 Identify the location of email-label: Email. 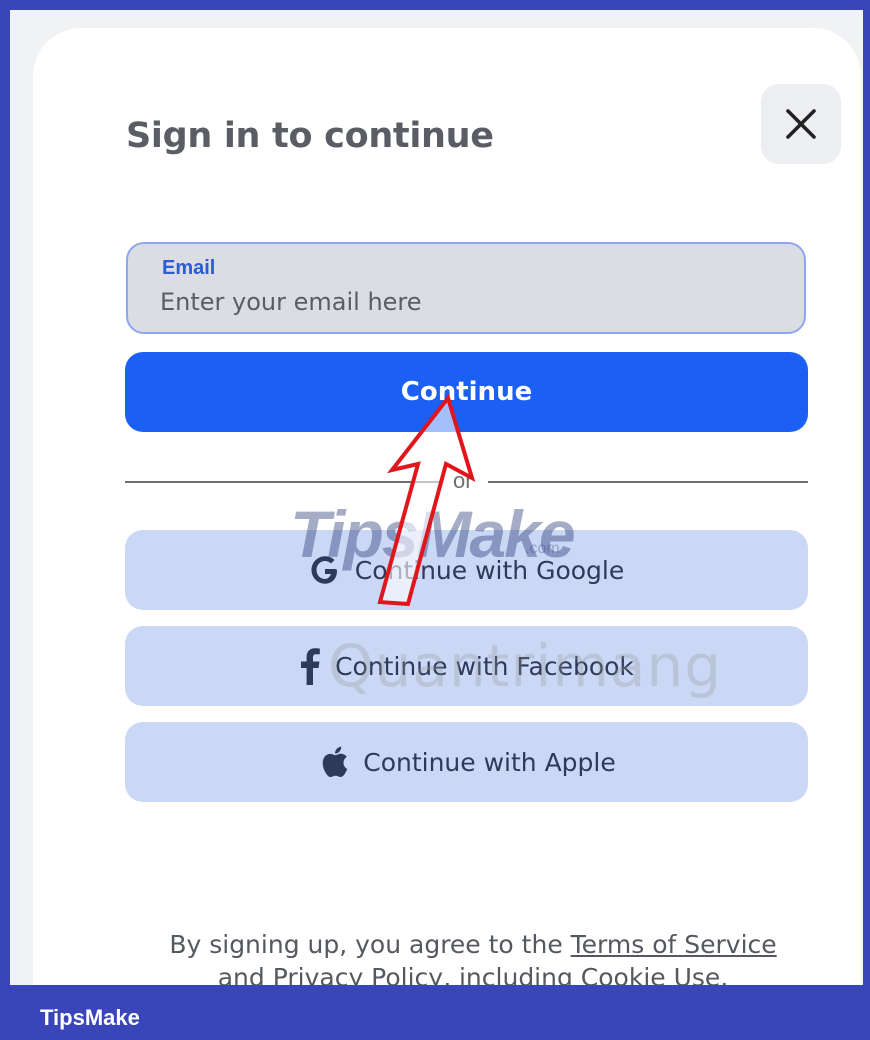
(189, 268).